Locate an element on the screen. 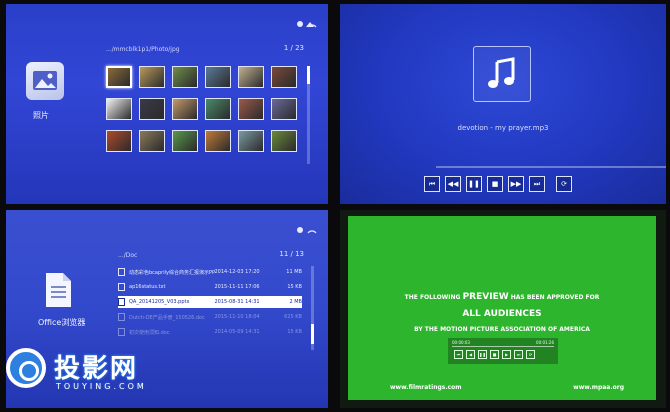 The height and width of the screenshot is (412, 670). total-time: 00:01:26 is located at coordinates (545, 342).